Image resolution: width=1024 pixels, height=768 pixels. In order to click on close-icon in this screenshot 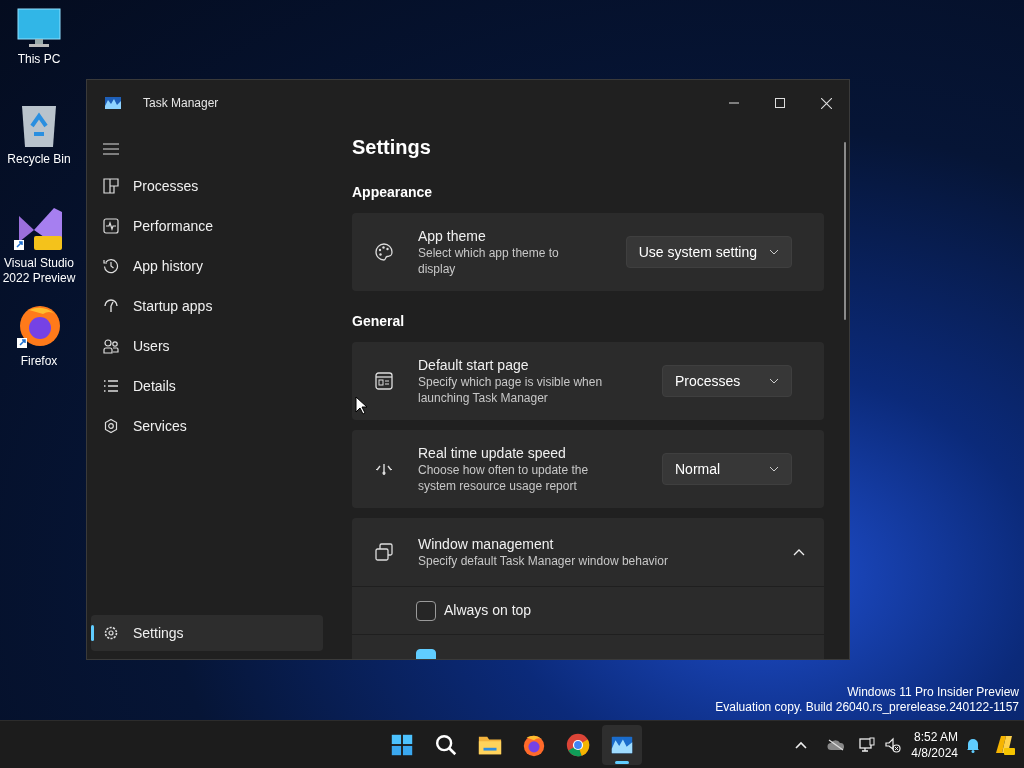, I will do `click(826, 103)`.